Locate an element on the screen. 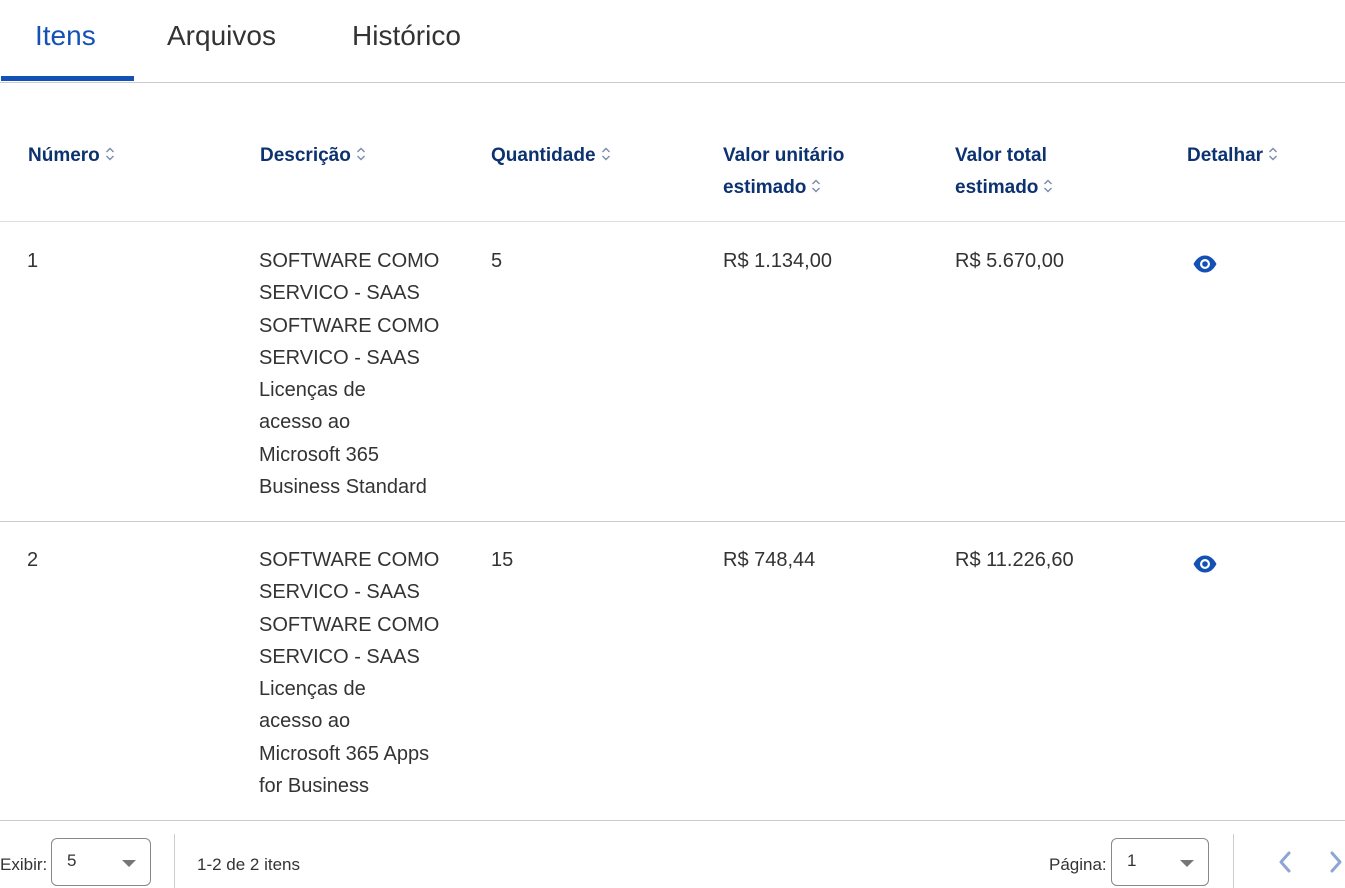  column-header-label: Valor total is located at coordinates (1001, 155).